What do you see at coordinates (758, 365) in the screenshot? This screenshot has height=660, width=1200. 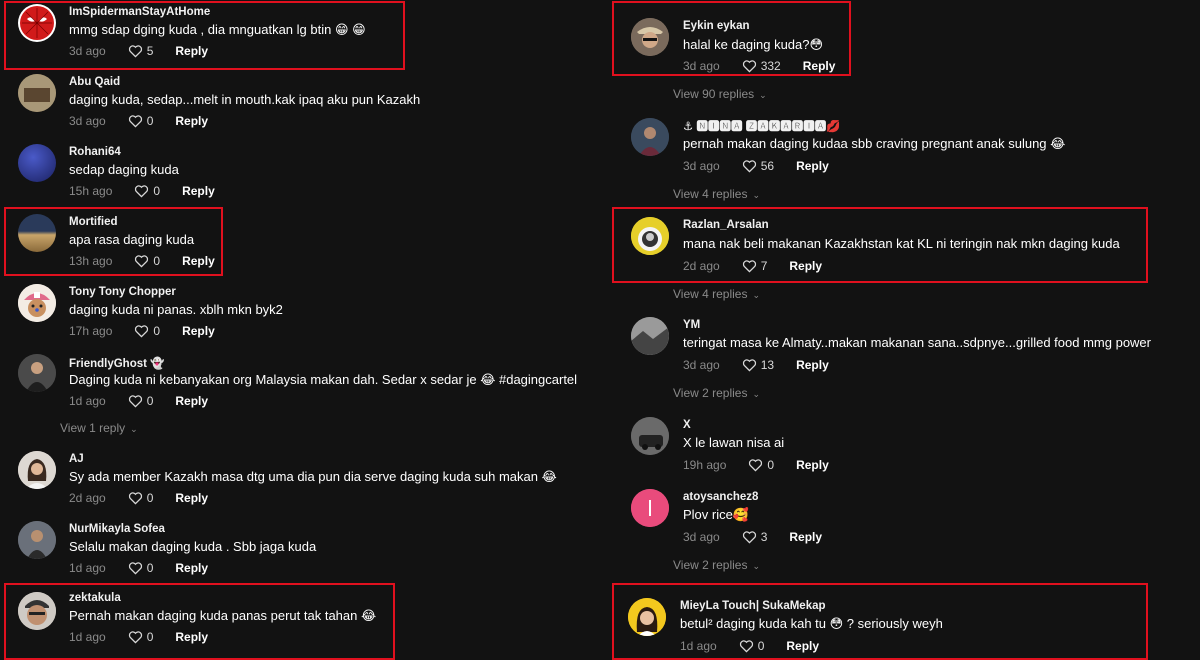 I see `like-button: 13` at bounding box center [758, 365].